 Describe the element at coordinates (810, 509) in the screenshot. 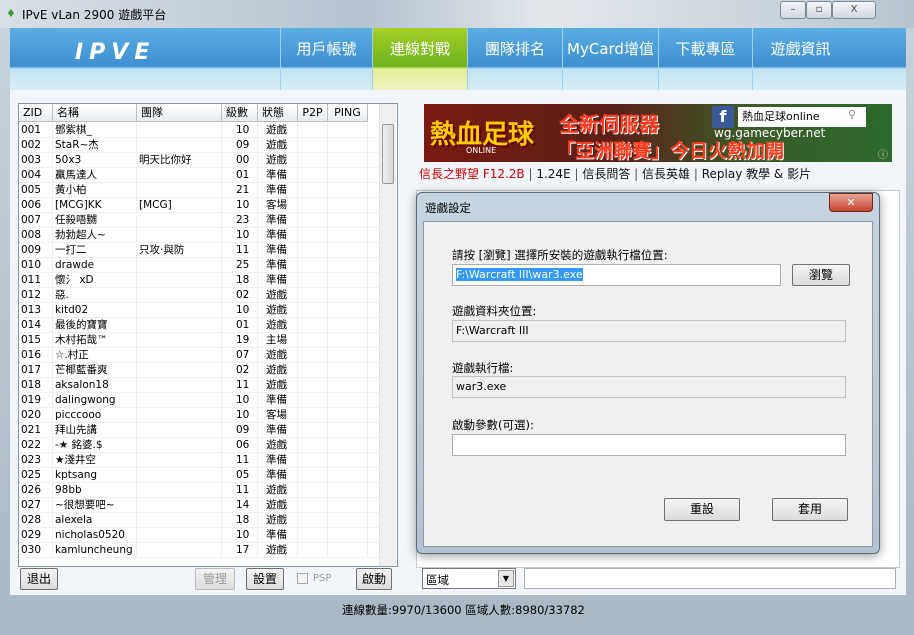

I see `apply-button: 套用` at that location.